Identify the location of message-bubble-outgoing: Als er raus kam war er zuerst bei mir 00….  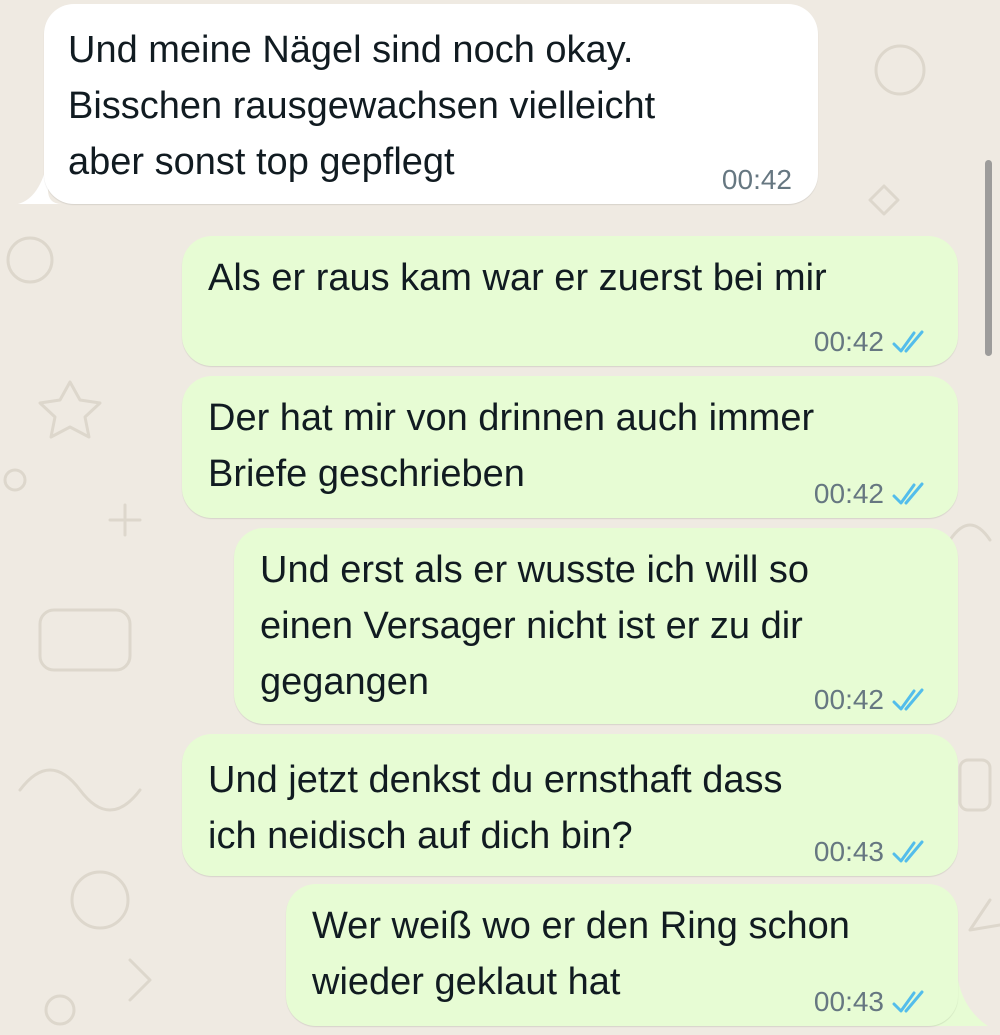
(570, 301).